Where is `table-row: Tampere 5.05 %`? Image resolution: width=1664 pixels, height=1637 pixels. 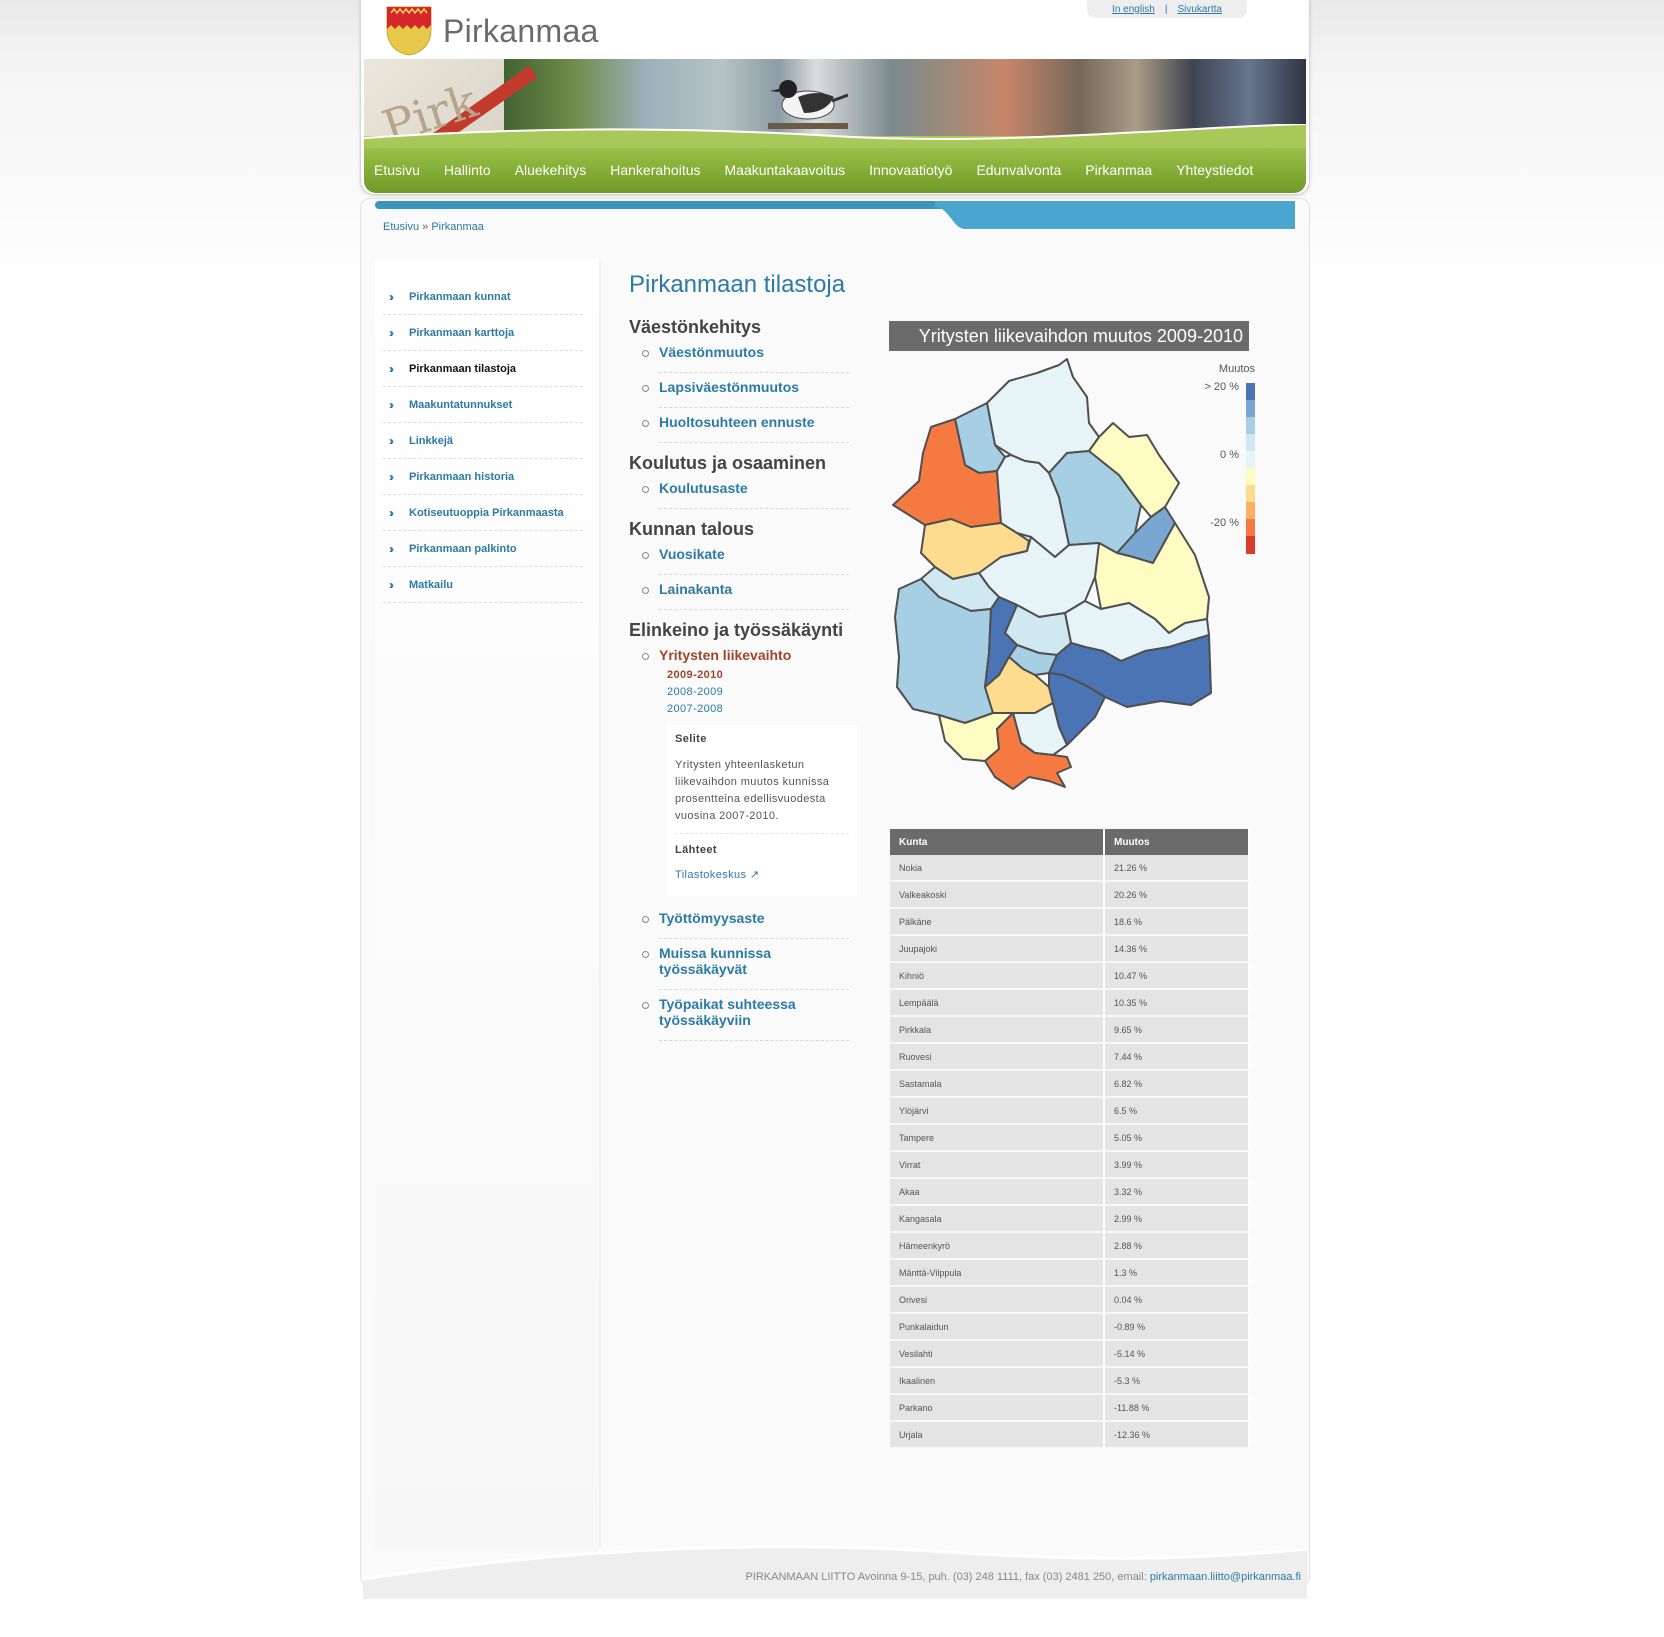 table-row: Tampere 5.05 % is located at coordinates (1070, 1138).